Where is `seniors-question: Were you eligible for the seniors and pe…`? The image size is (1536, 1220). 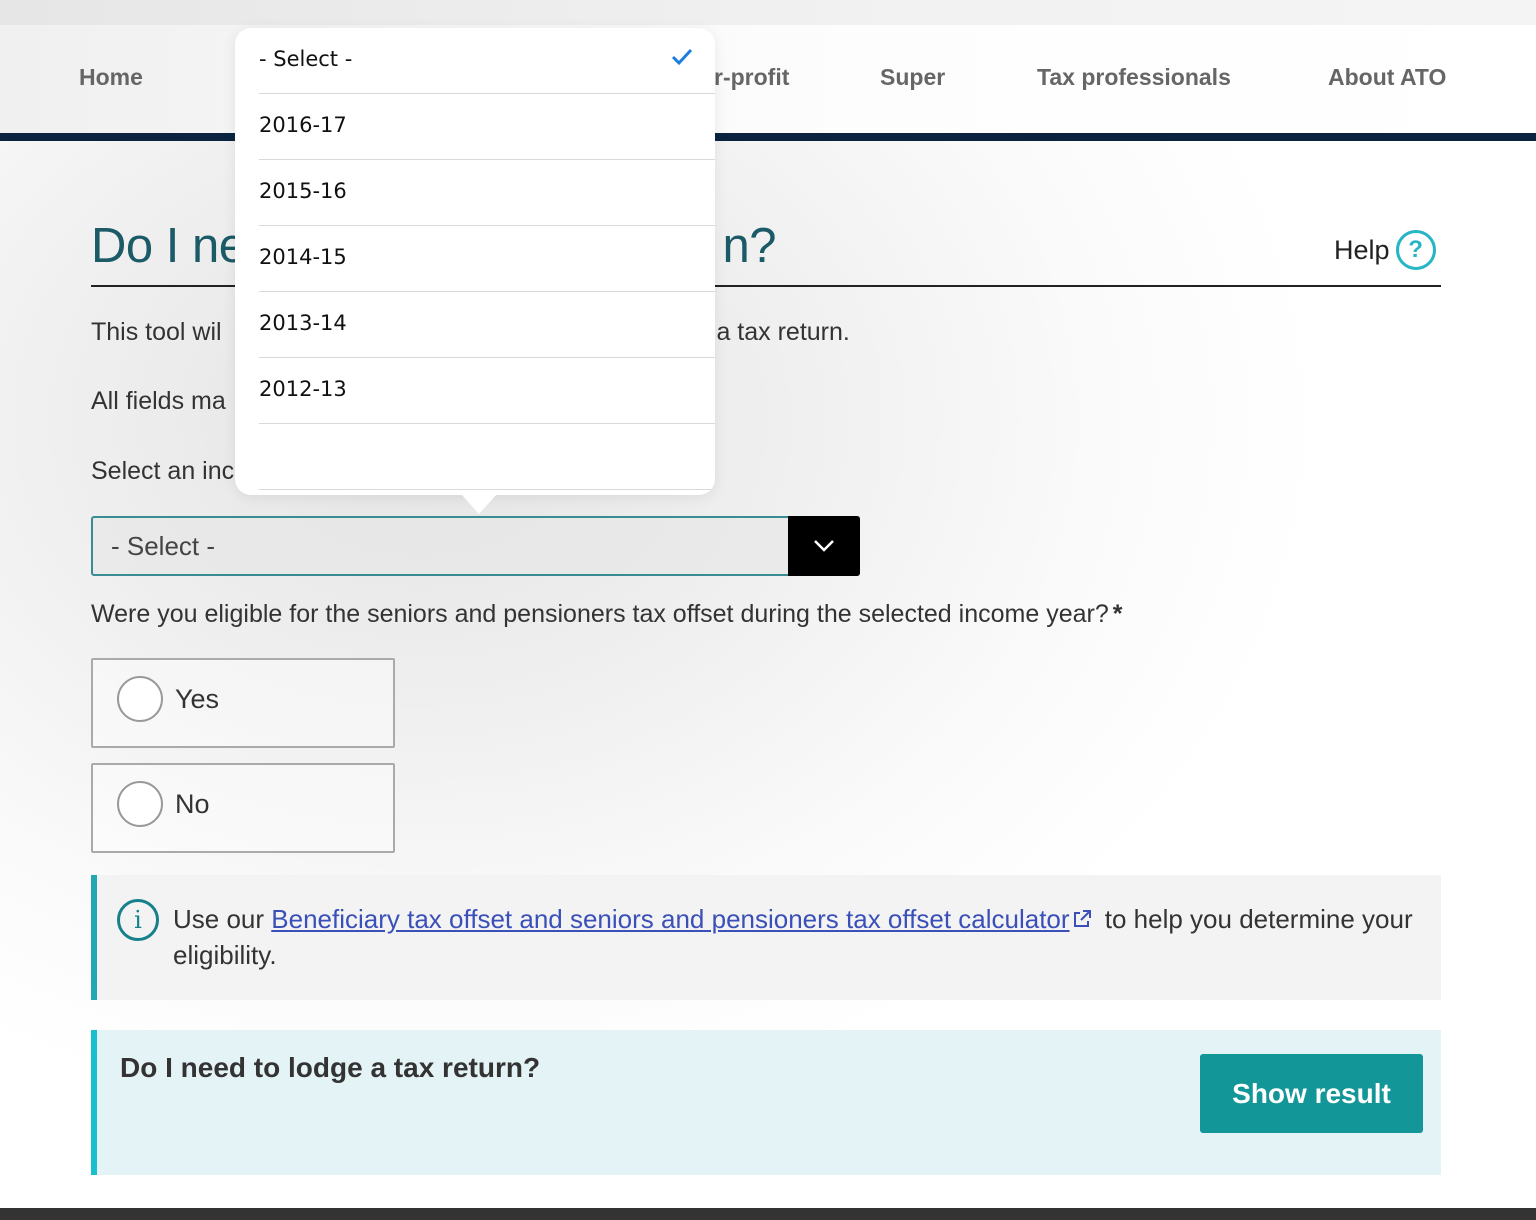 seniors-question: Were you eligible for the seniors and pe… is located at coordinates (606, 614).